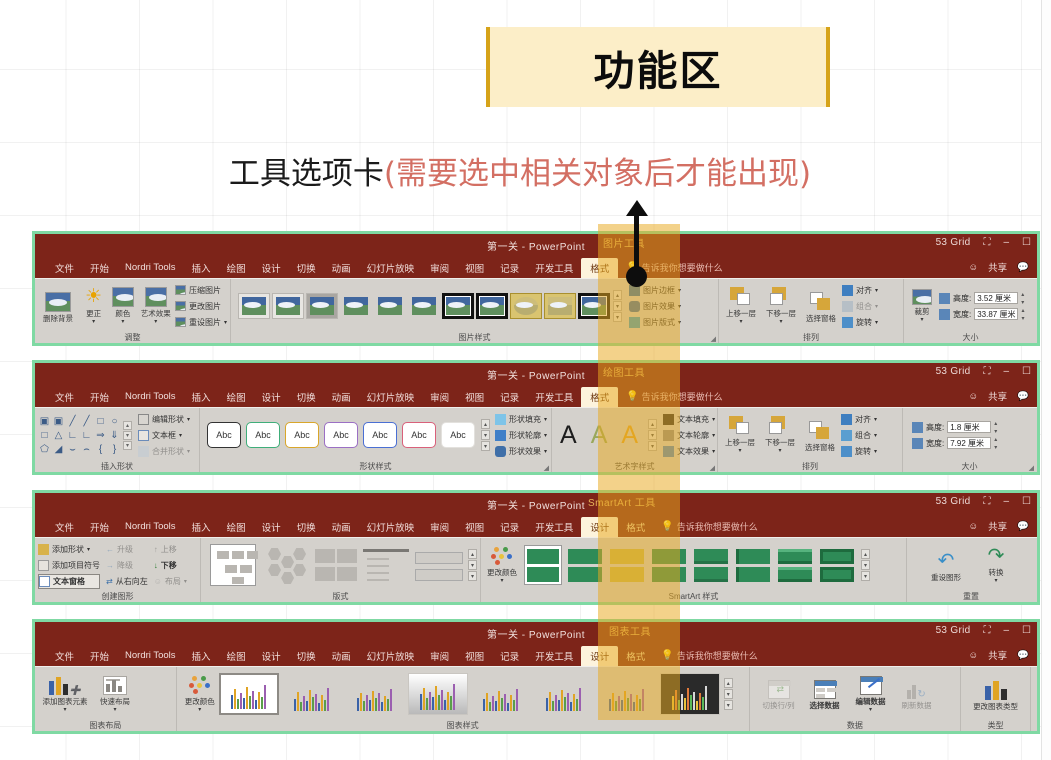  I want to click on shape-effects-button: 形状效果 ▾, so click(521, 451).